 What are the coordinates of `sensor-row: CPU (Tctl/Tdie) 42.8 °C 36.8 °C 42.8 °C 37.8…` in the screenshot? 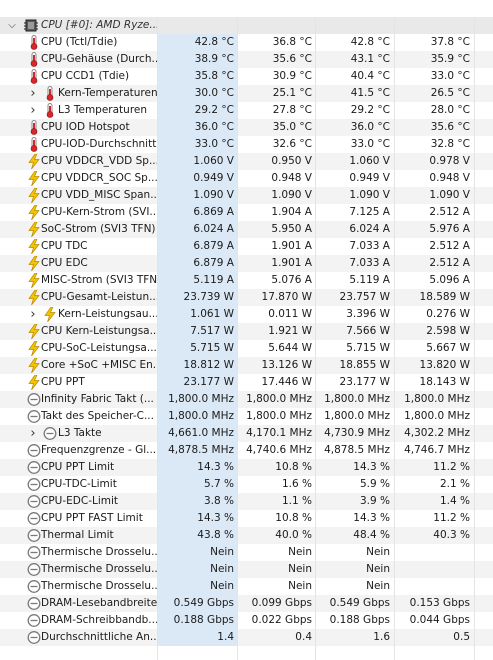 It's located at (246, 42).